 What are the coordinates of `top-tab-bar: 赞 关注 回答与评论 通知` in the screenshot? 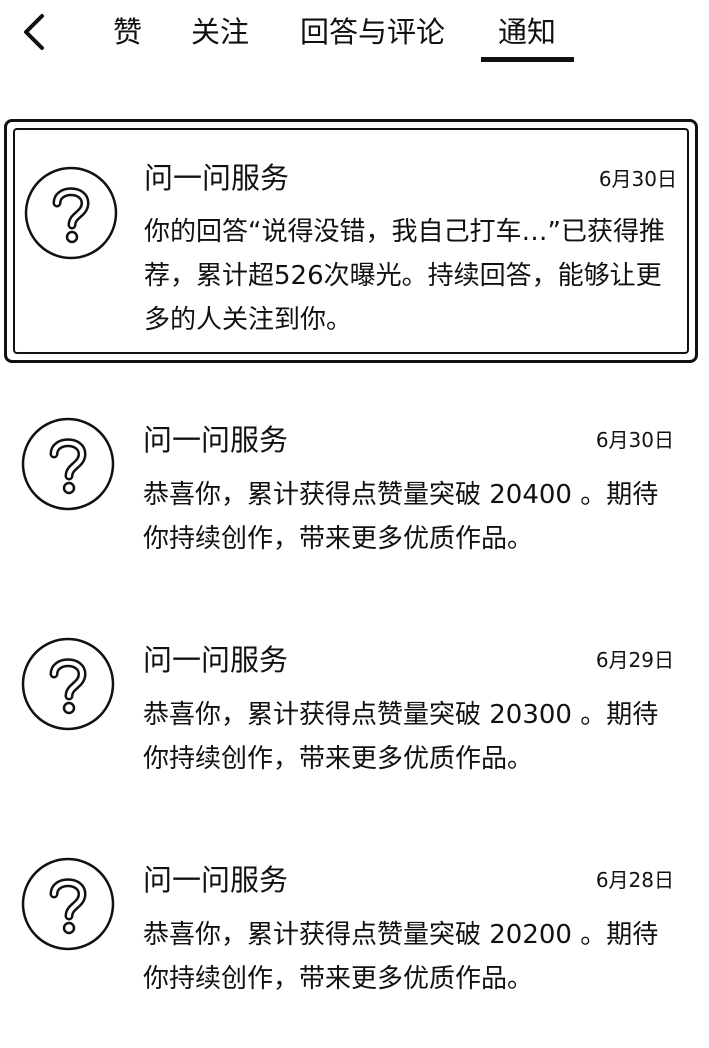 It's located at (354, 35).